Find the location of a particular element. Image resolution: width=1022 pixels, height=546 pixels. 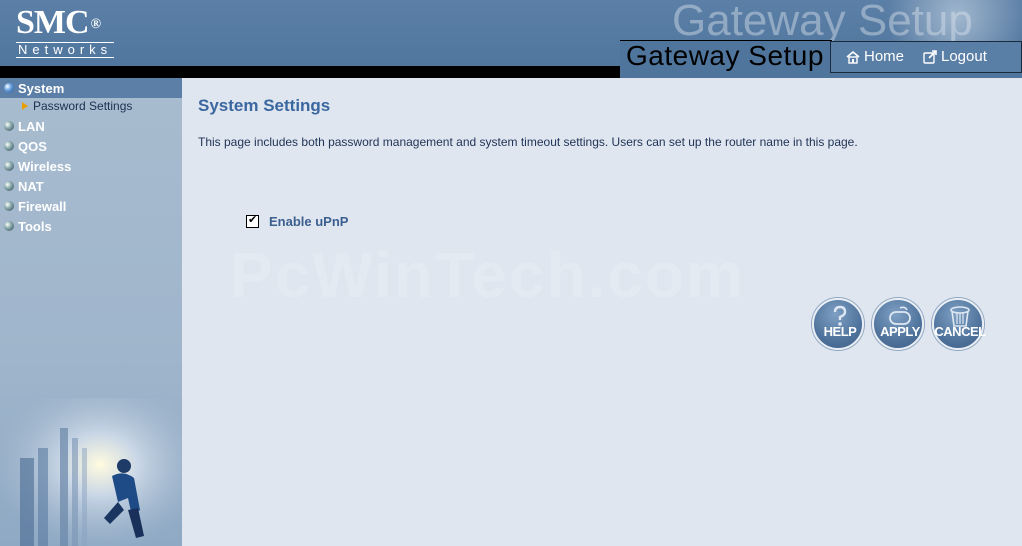

sidebar-item-system: System is located at coordinates (91, 88).